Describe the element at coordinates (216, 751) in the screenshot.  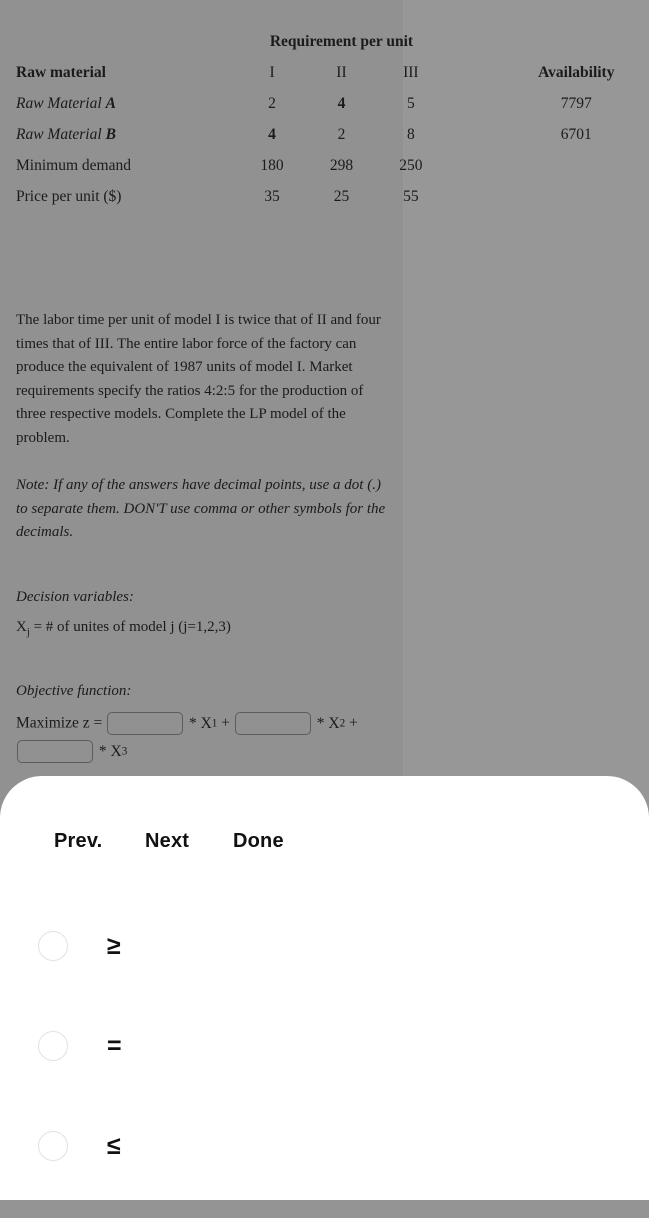
I see `objective-equation-line-2: * X3` at that location.